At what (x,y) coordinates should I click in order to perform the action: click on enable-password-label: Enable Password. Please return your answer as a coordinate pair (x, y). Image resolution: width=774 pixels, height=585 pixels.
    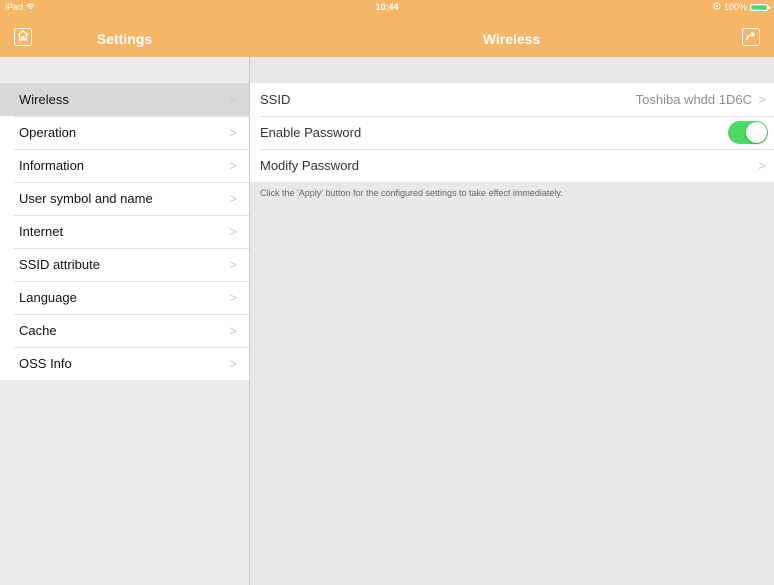
    Looking at the image, I should click on (311, 132).